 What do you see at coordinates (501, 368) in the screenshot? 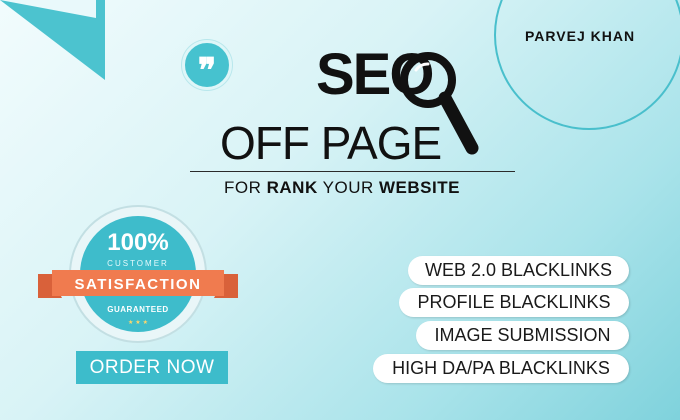
I see `service-pill: HIGH DA/PA BLACKLINKS` at bounding box center [501, 368].